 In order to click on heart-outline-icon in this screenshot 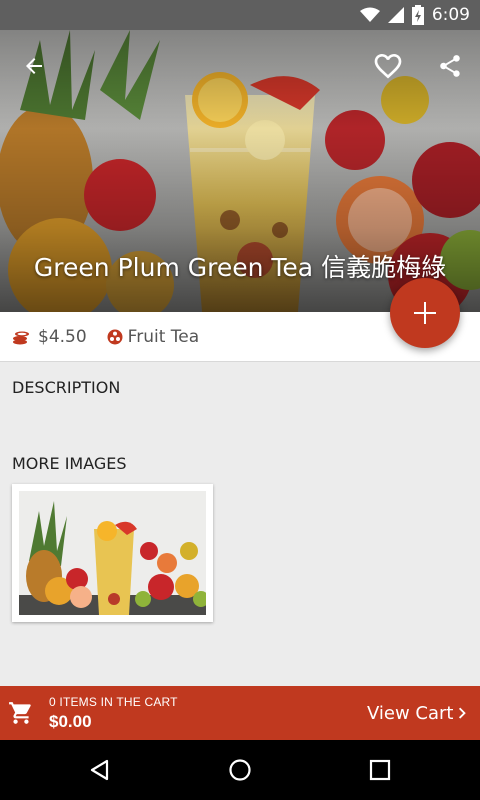, I will do `click(388, 66)`.